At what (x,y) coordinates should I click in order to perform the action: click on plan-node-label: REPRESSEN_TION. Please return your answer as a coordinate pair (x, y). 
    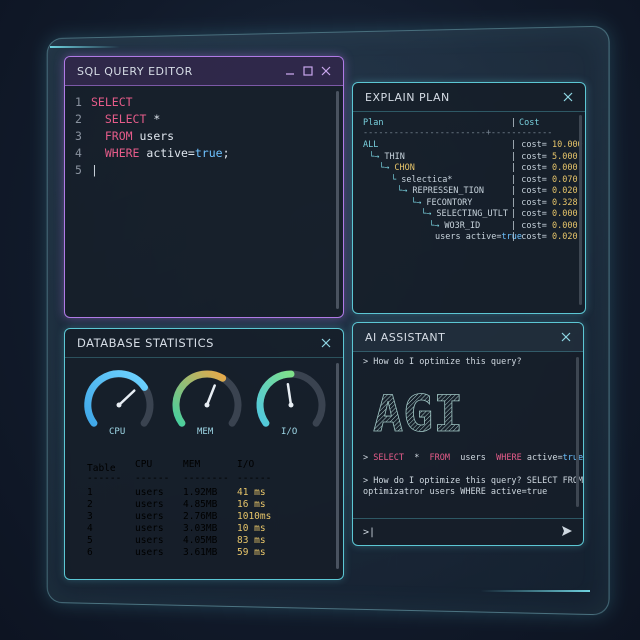
    Looking at the image, I should click on (448, 191).